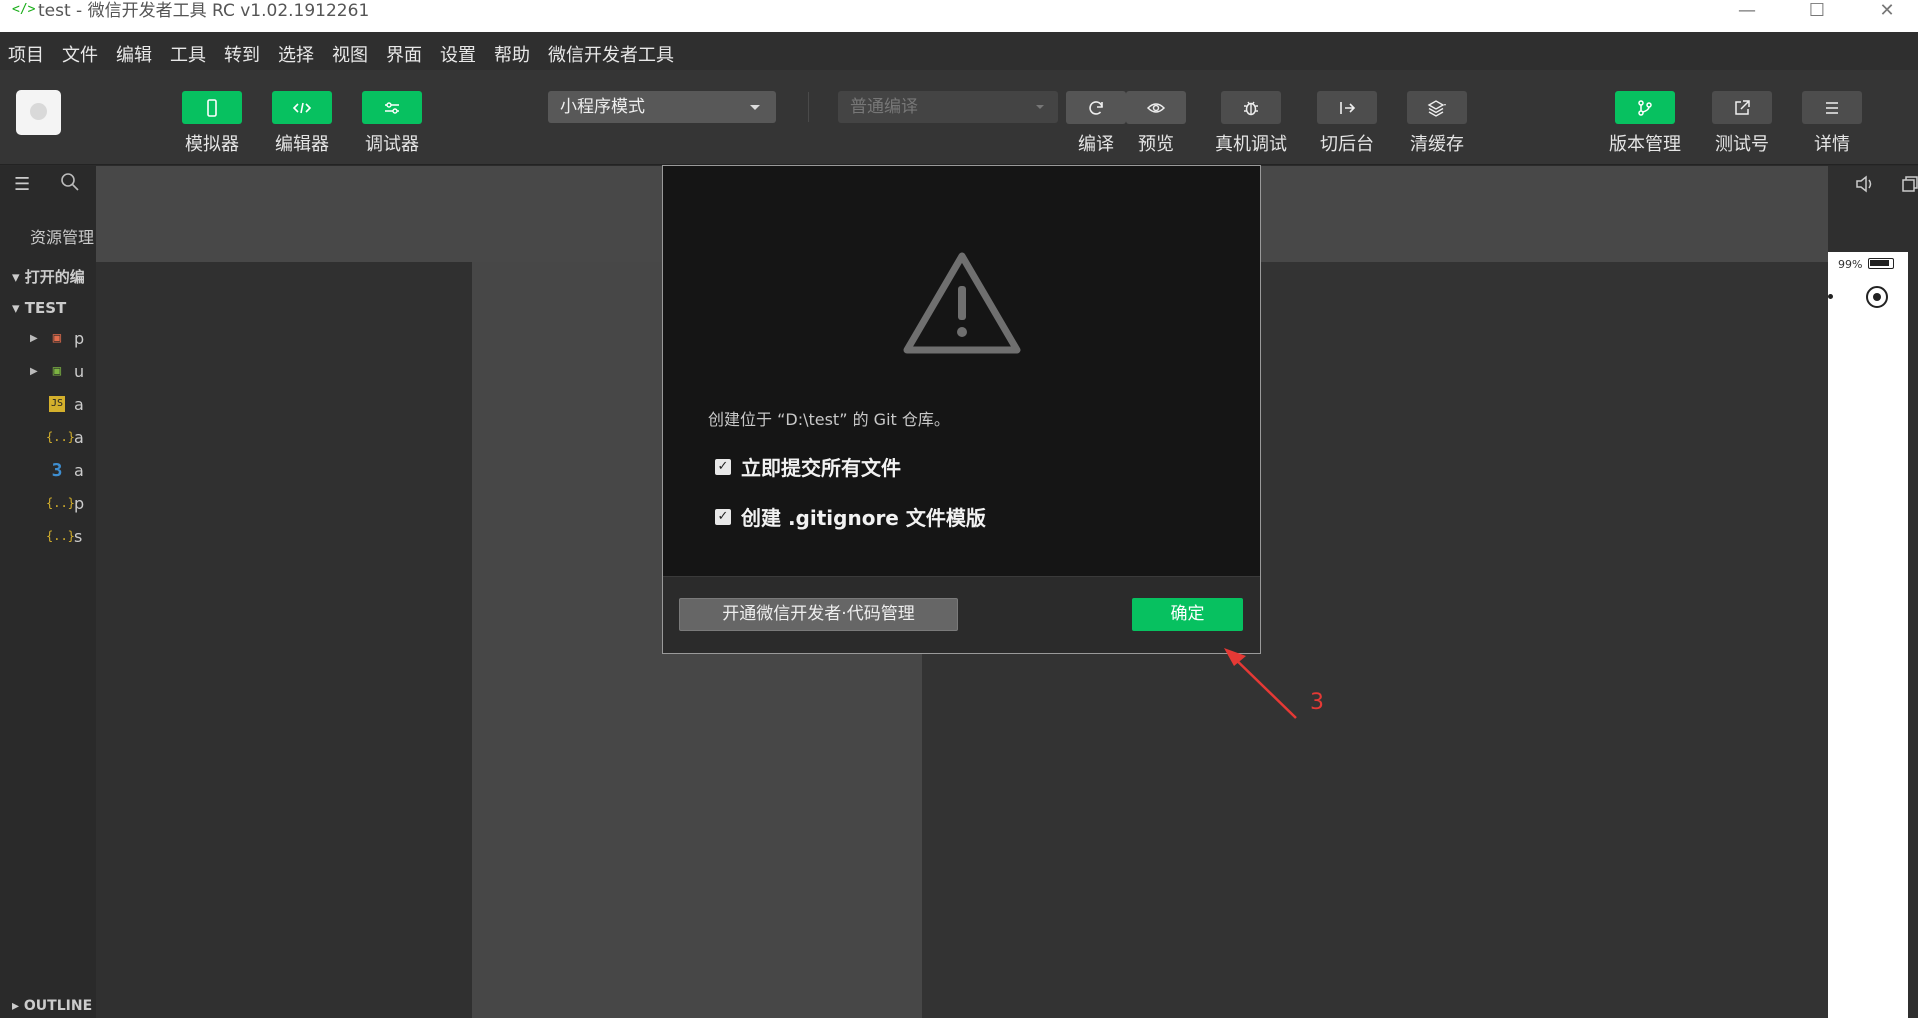  What do you see at coordinates (1317, 702) in the screenshot?
I see `annotation-number: 3` at bounding box center [1317, 702].